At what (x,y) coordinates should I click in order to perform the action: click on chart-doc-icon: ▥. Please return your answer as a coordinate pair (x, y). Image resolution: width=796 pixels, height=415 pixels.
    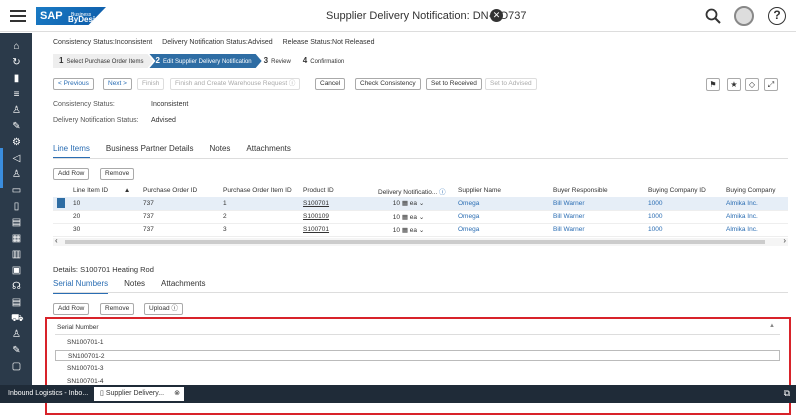
    Looking at the image, I should click on (16, 254).